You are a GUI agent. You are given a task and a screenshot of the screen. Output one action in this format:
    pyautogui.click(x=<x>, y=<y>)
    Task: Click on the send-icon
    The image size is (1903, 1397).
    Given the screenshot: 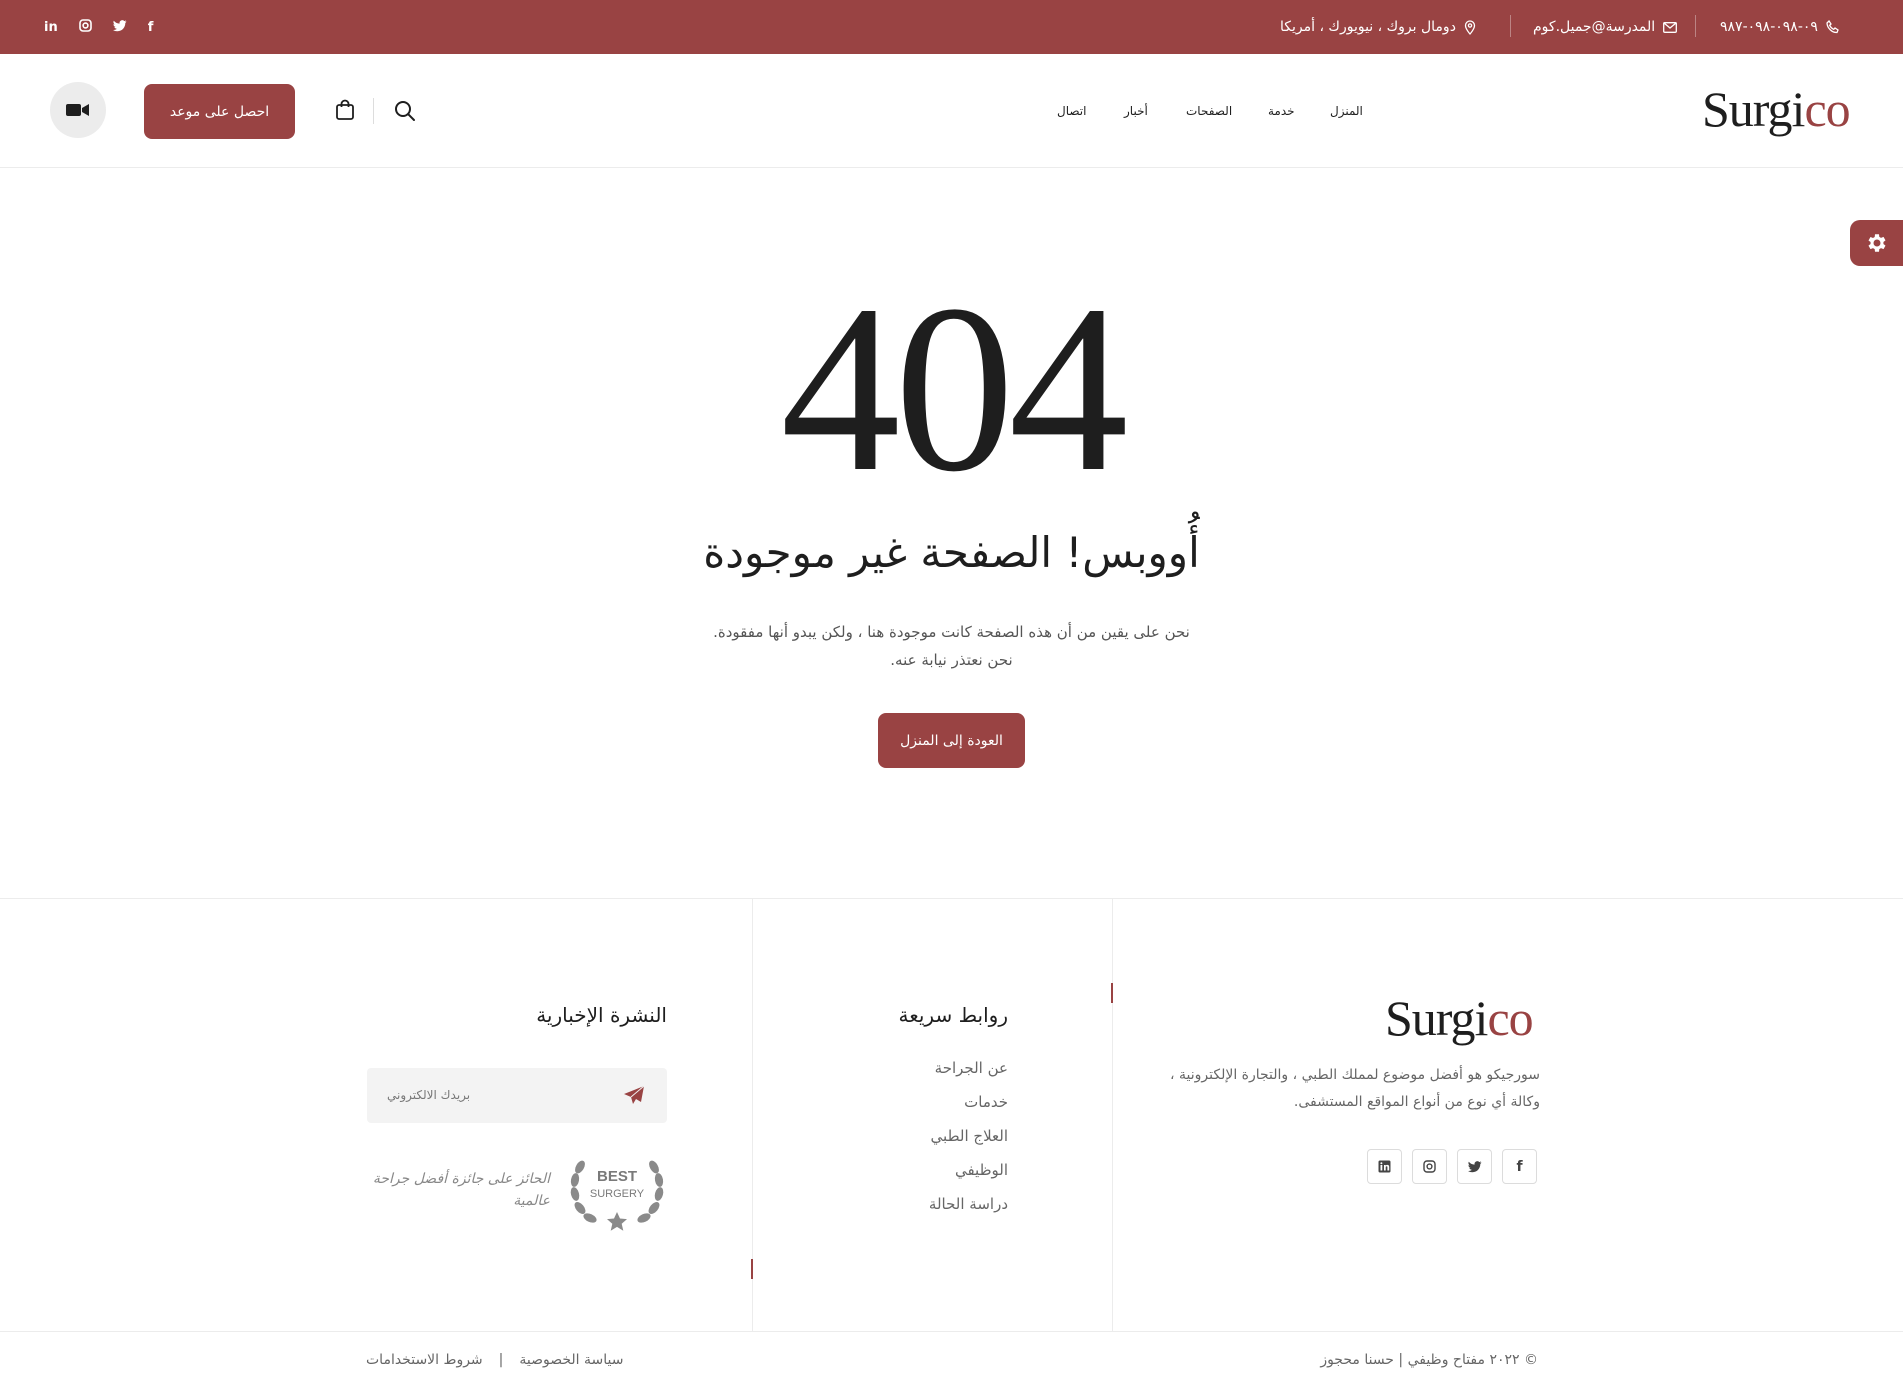 What is the action you would take?
    pyautogui.click(x=634, y=1097)
    